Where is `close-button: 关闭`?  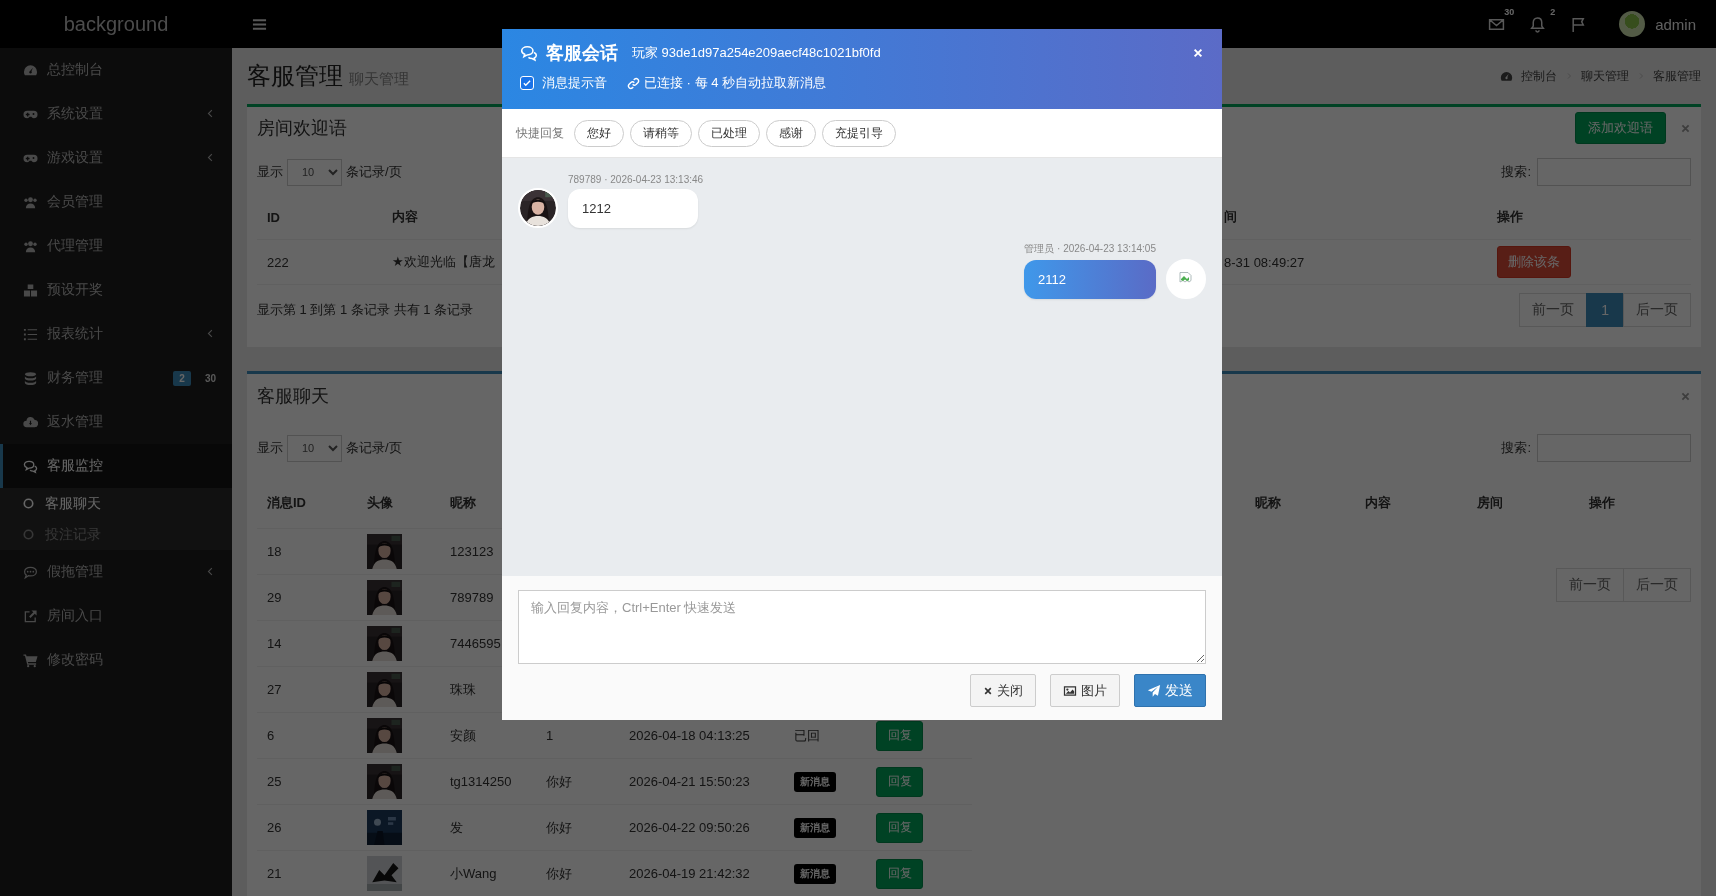 close-button: 关闭 is located at coordinates (1003, 690).